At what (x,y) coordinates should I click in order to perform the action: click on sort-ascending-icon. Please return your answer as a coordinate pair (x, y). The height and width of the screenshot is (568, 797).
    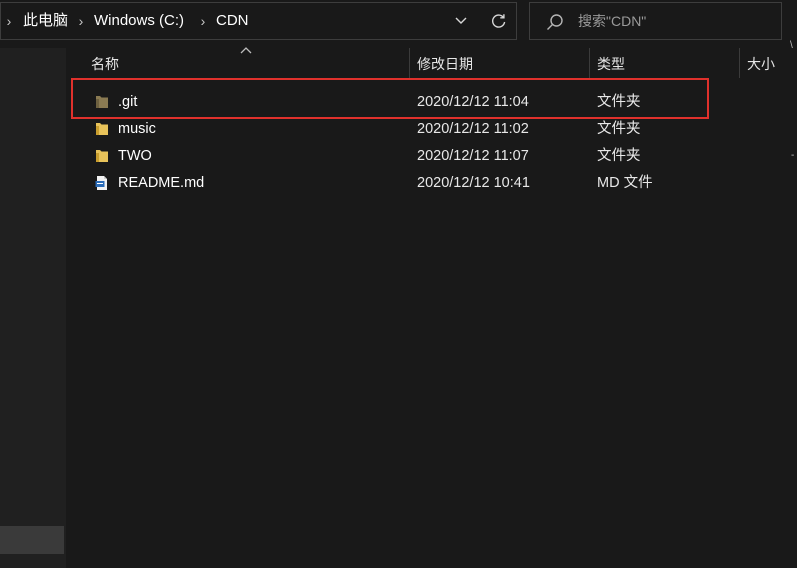
    Looking at the image, I should click on (246, 50).